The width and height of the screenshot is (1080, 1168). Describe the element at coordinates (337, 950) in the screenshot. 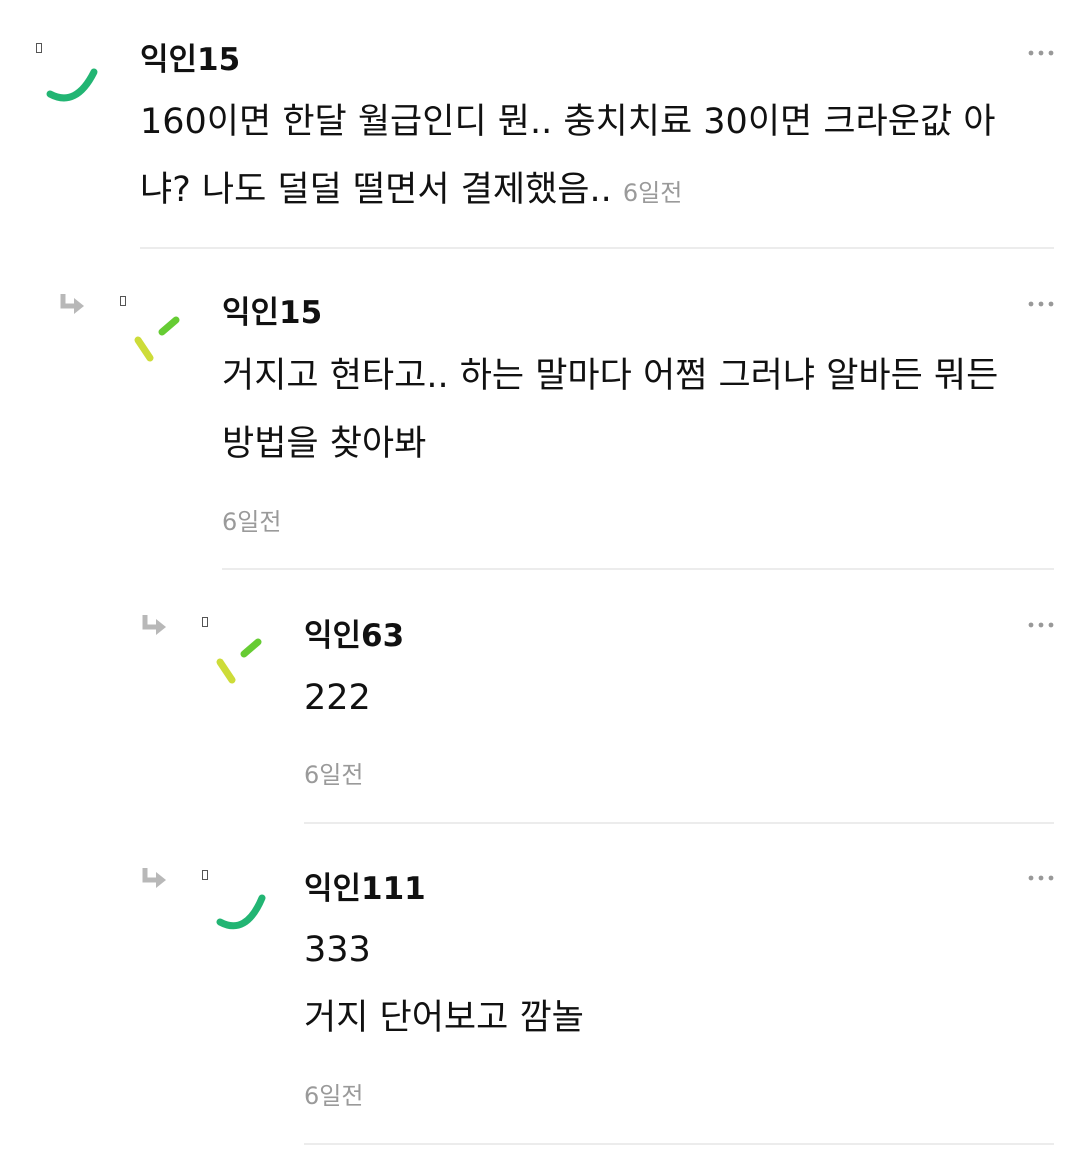

I see `comment-line: 333` at that location.